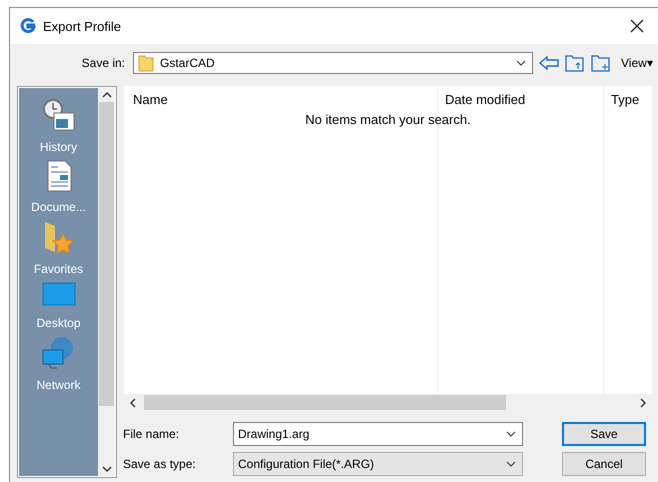 This screenshot has width=658, height=482. Describe the element at coordinates (604, 434) in the screenshot. I see `save-button: Save` at that location.